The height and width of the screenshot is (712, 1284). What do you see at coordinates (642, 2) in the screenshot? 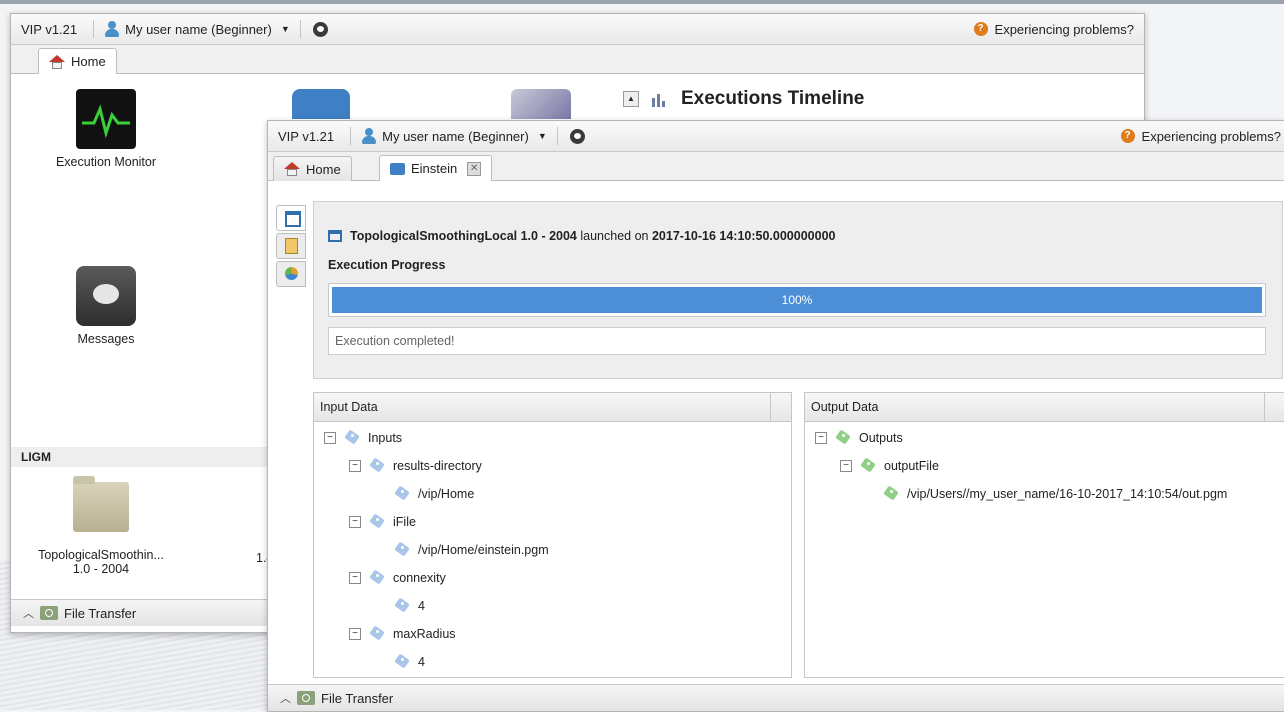
I see `top-edge-line` at bounding box center [642, 2].